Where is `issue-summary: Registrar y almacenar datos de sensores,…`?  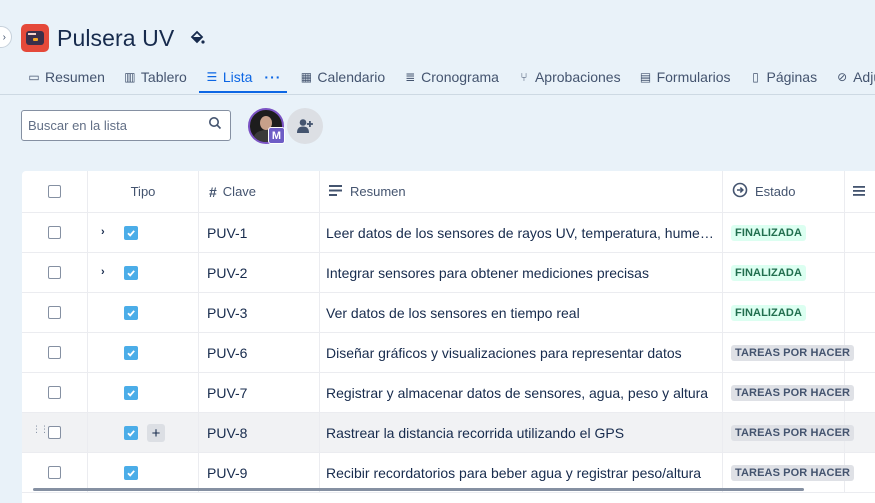 issue-summary: Registrar y almacenar datos de sensores,… is located at coordinates (521, 393).